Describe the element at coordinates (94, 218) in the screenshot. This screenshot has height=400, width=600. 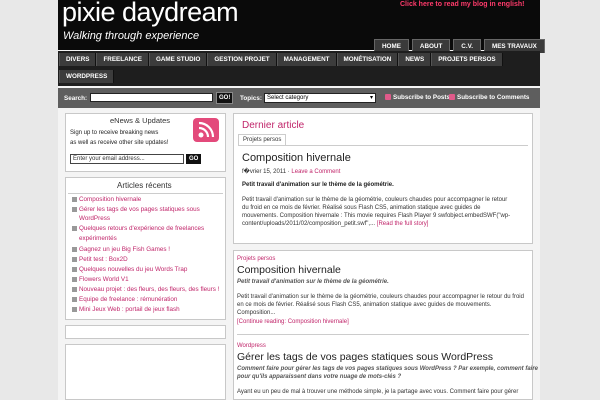
I see `recent-item-cont: WordPress` at that location.